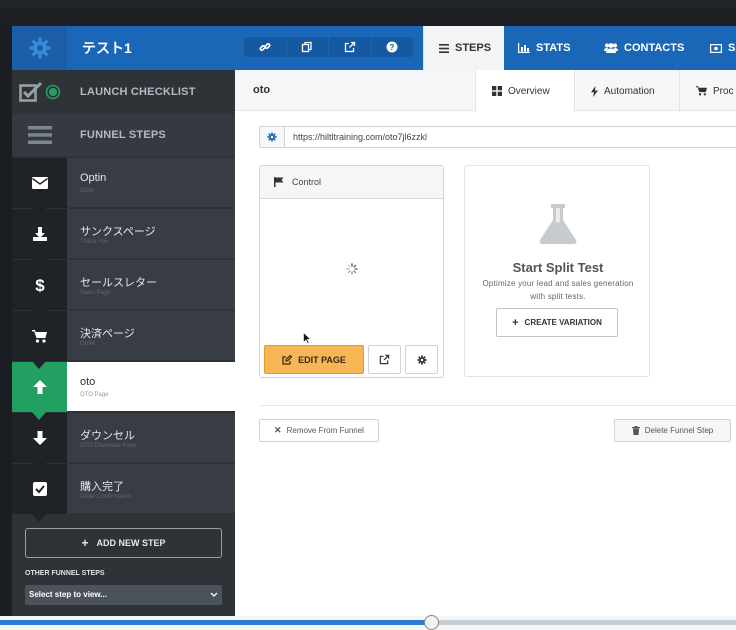 This screenshot has width=736, height=630. I want to click on step-name: 決済ページ, so click(107, 334).